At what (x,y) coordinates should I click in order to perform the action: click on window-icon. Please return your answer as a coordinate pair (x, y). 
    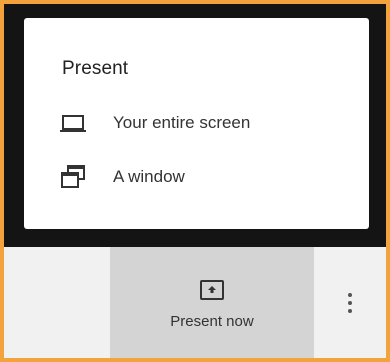
    Looking at the image, I should click on (73, 176).